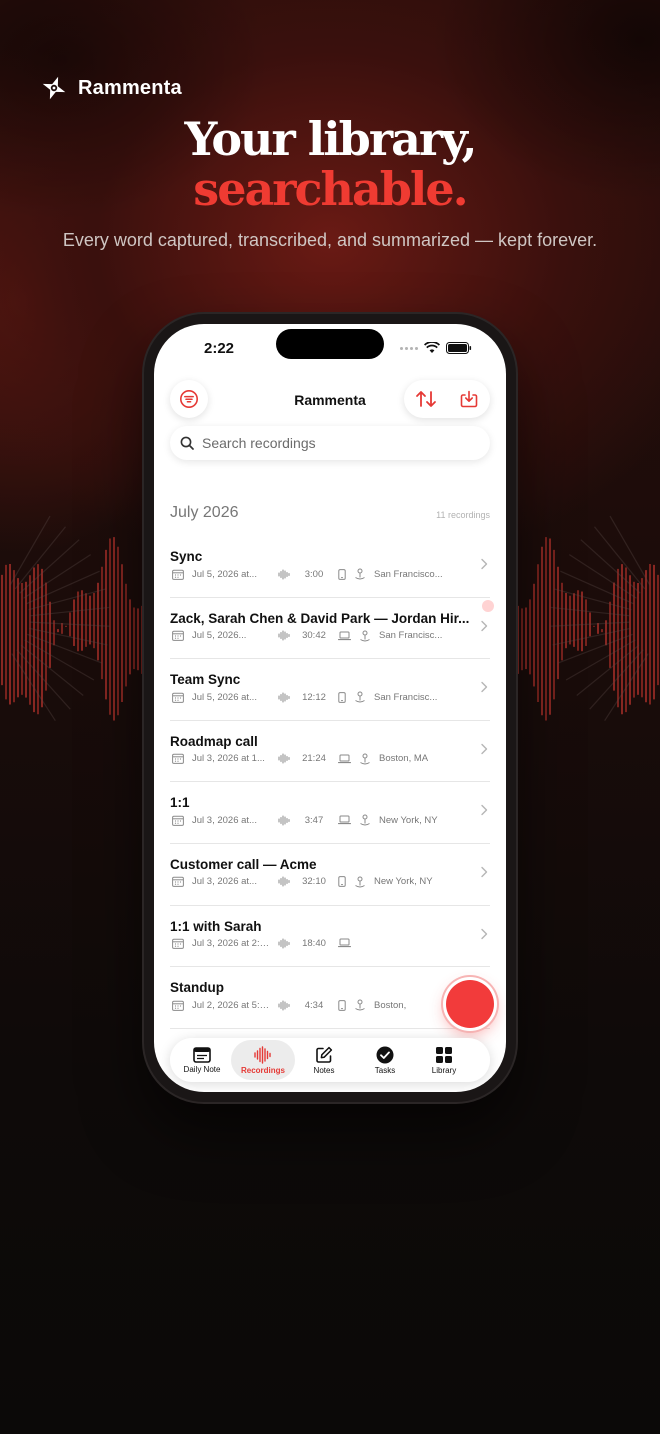 The width and height of the screenshot is (660, 1434). What do you see at coordinates (403, 882) in the screenshot?
I see `recording-location: New York, NY` at bounding box center [403, 882].